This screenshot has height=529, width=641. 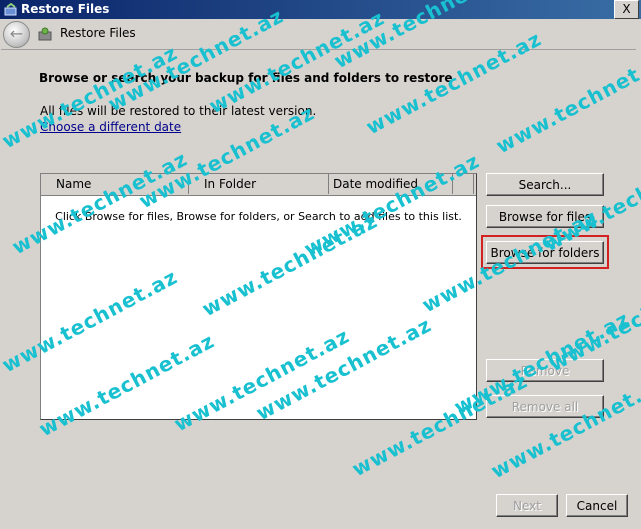 What do you see at coordinates (391, 184) in the screenshot?
I see `column-header-date-modified: Date modified` at bounding box center [391, 184].